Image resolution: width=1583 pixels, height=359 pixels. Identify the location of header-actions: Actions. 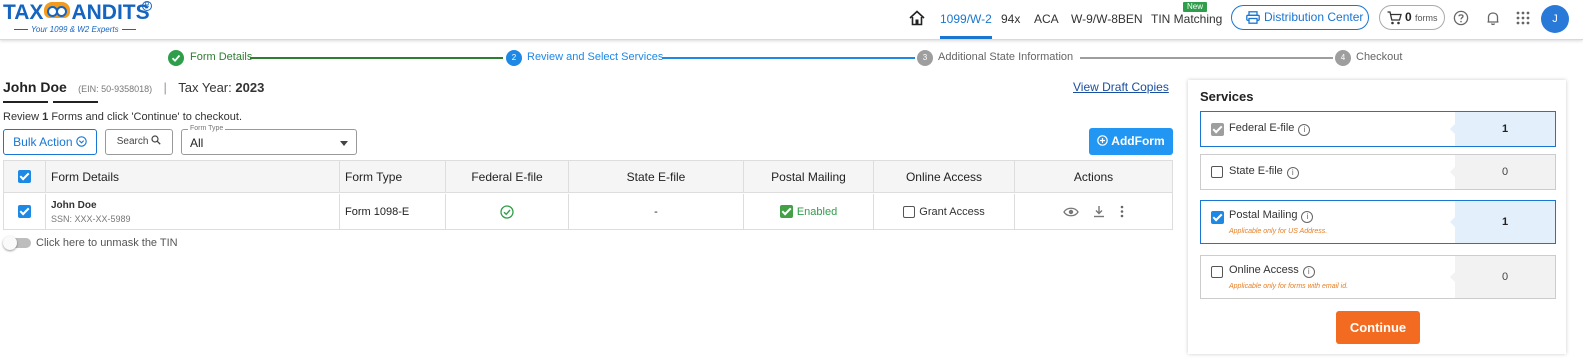
(1093, 176).